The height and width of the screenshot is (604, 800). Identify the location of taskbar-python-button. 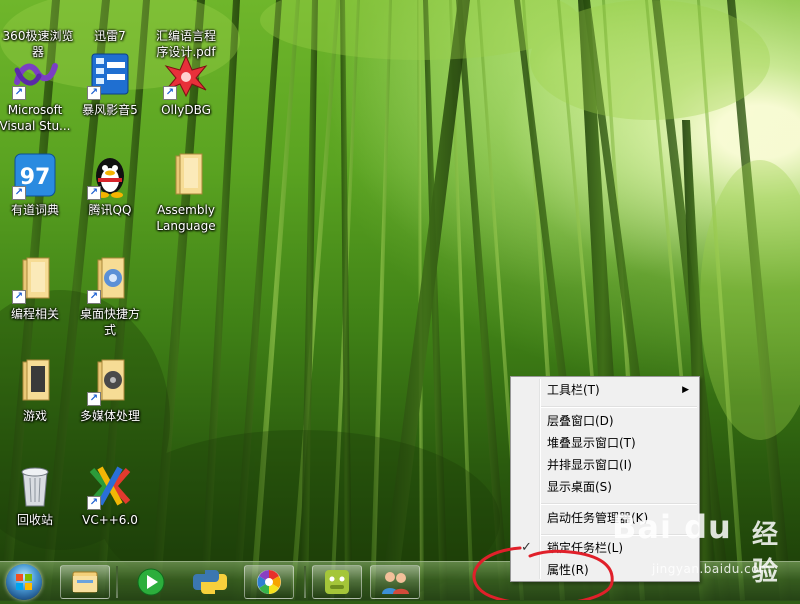
(209, 582).